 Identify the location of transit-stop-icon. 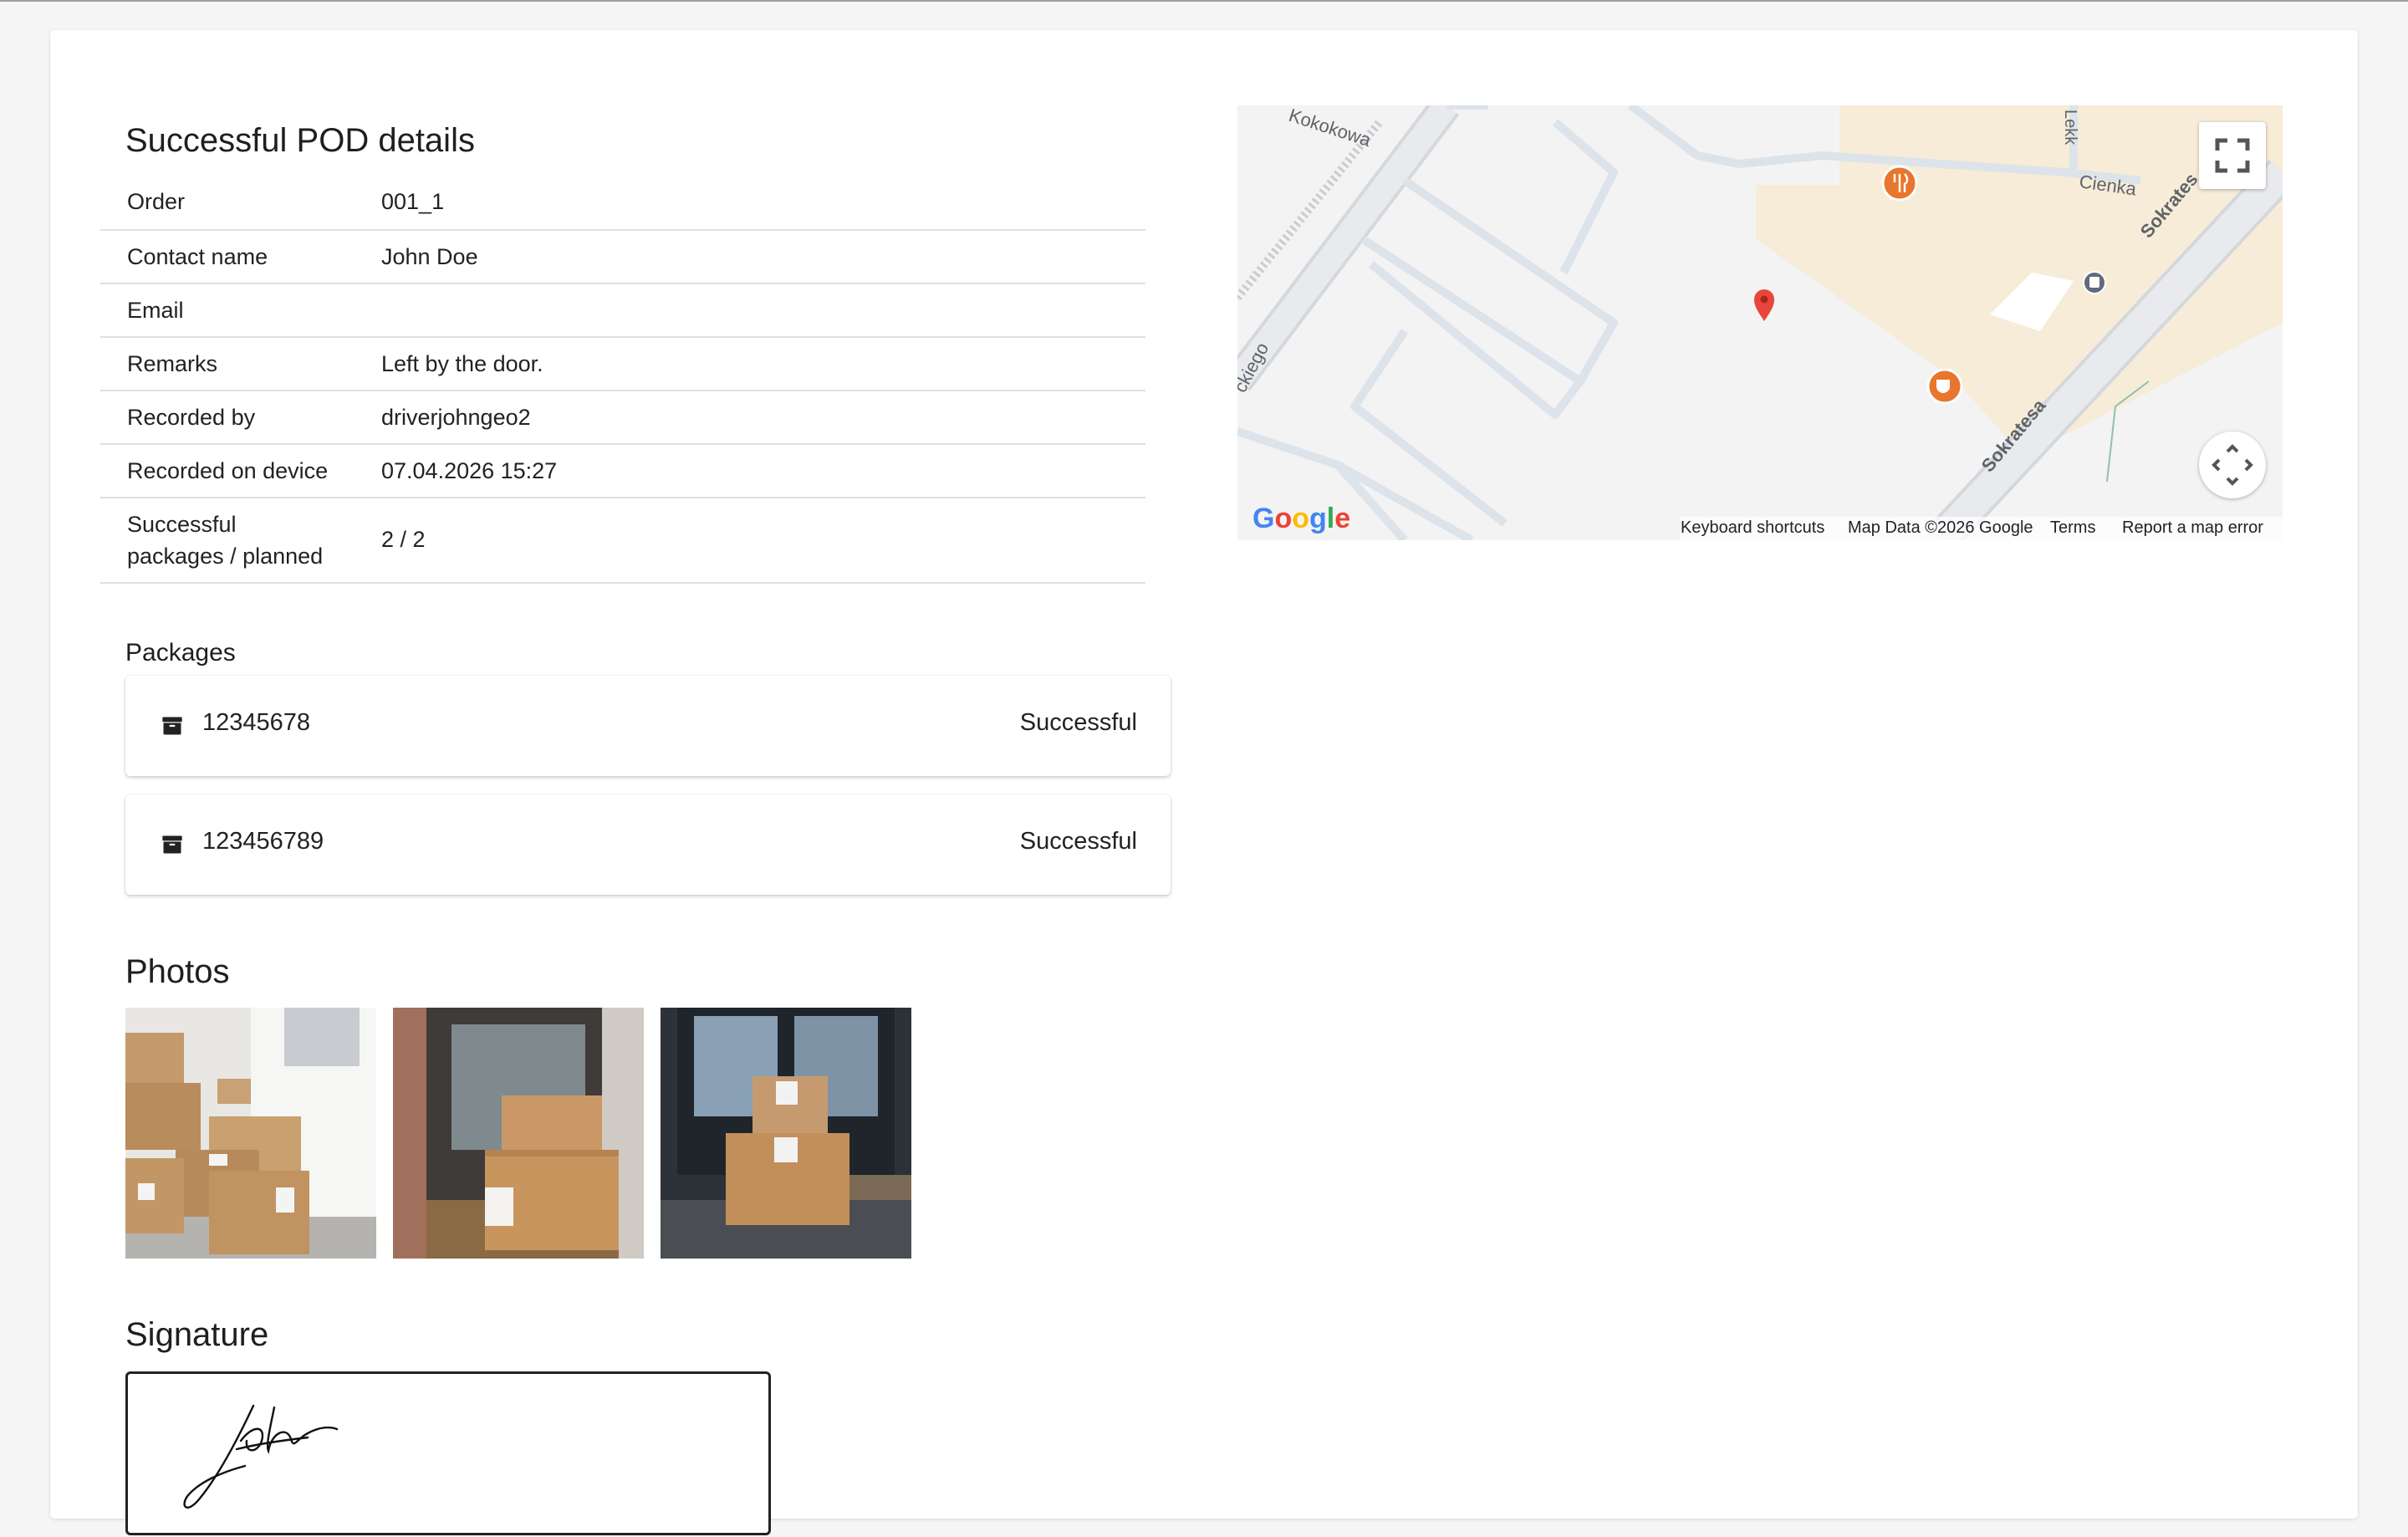
(2095, 282).